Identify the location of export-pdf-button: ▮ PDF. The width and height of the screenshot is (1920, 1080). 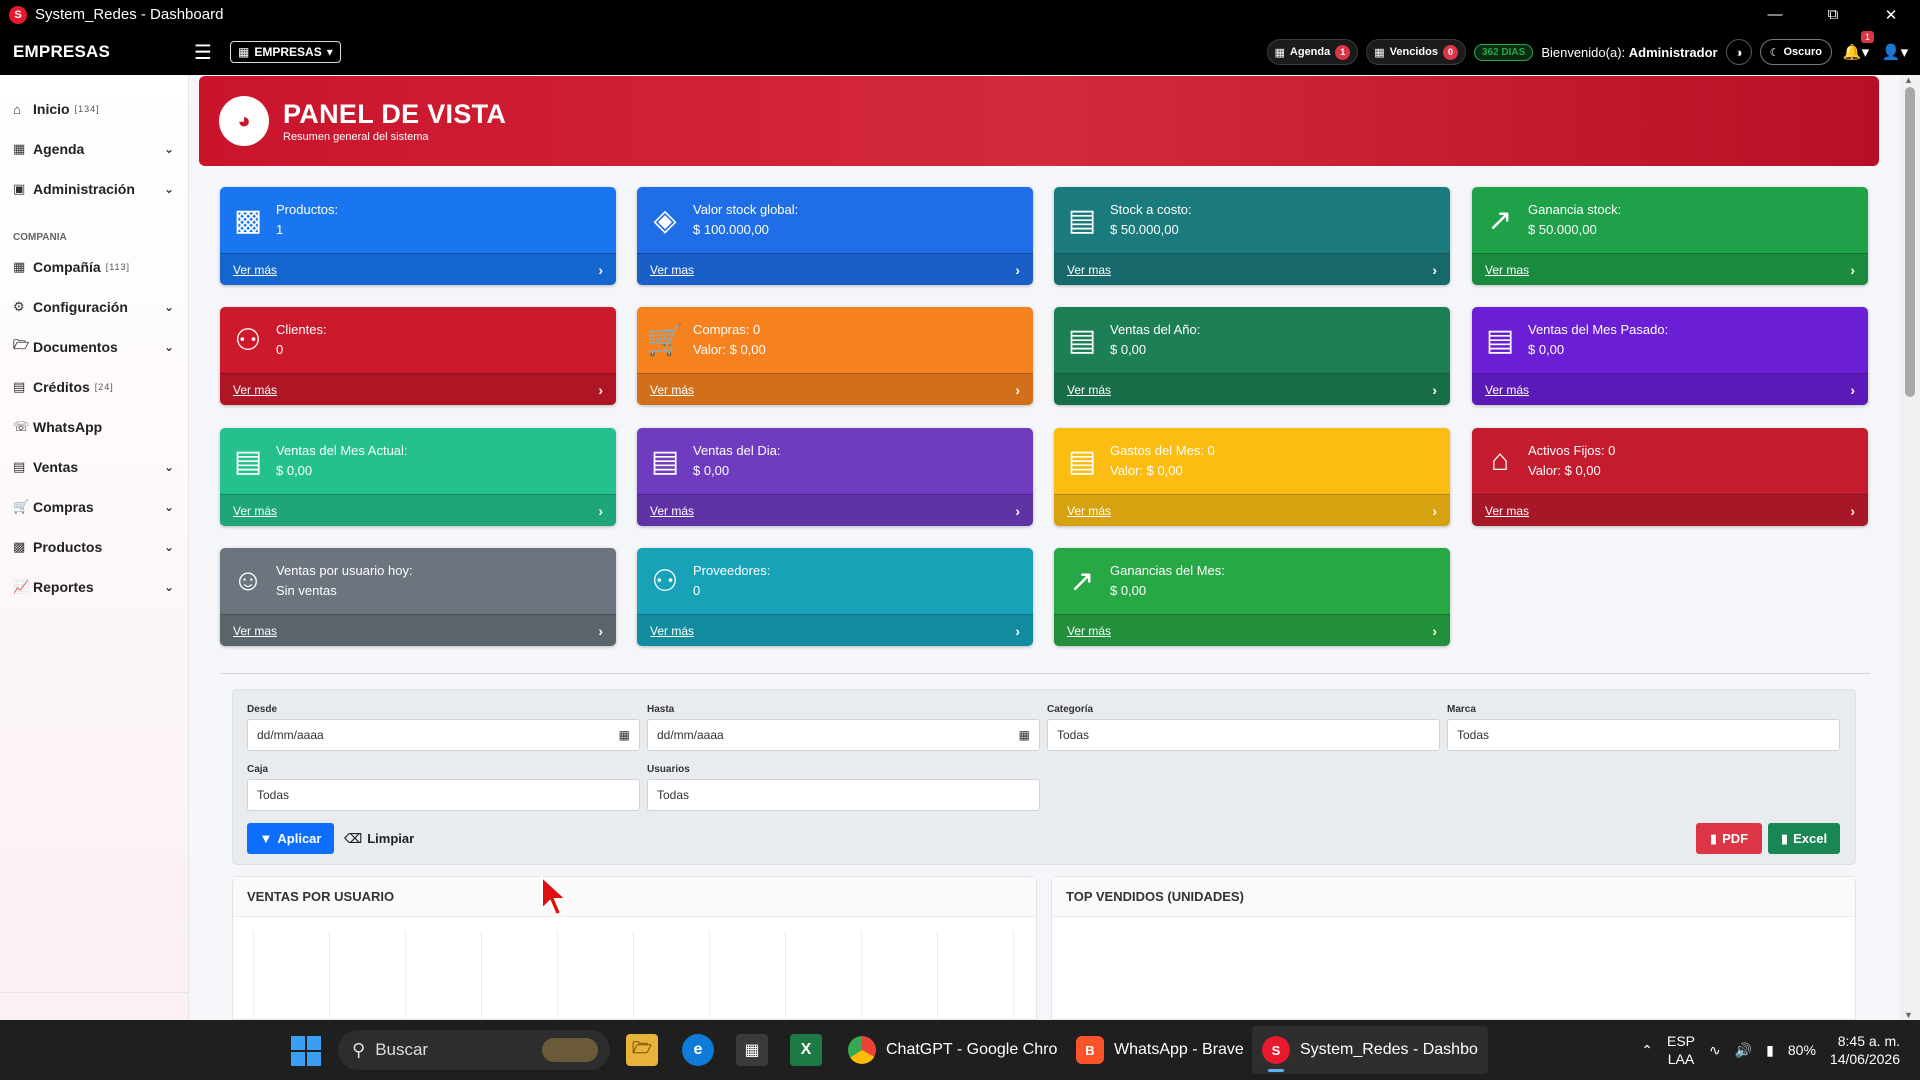
(1729, 838).